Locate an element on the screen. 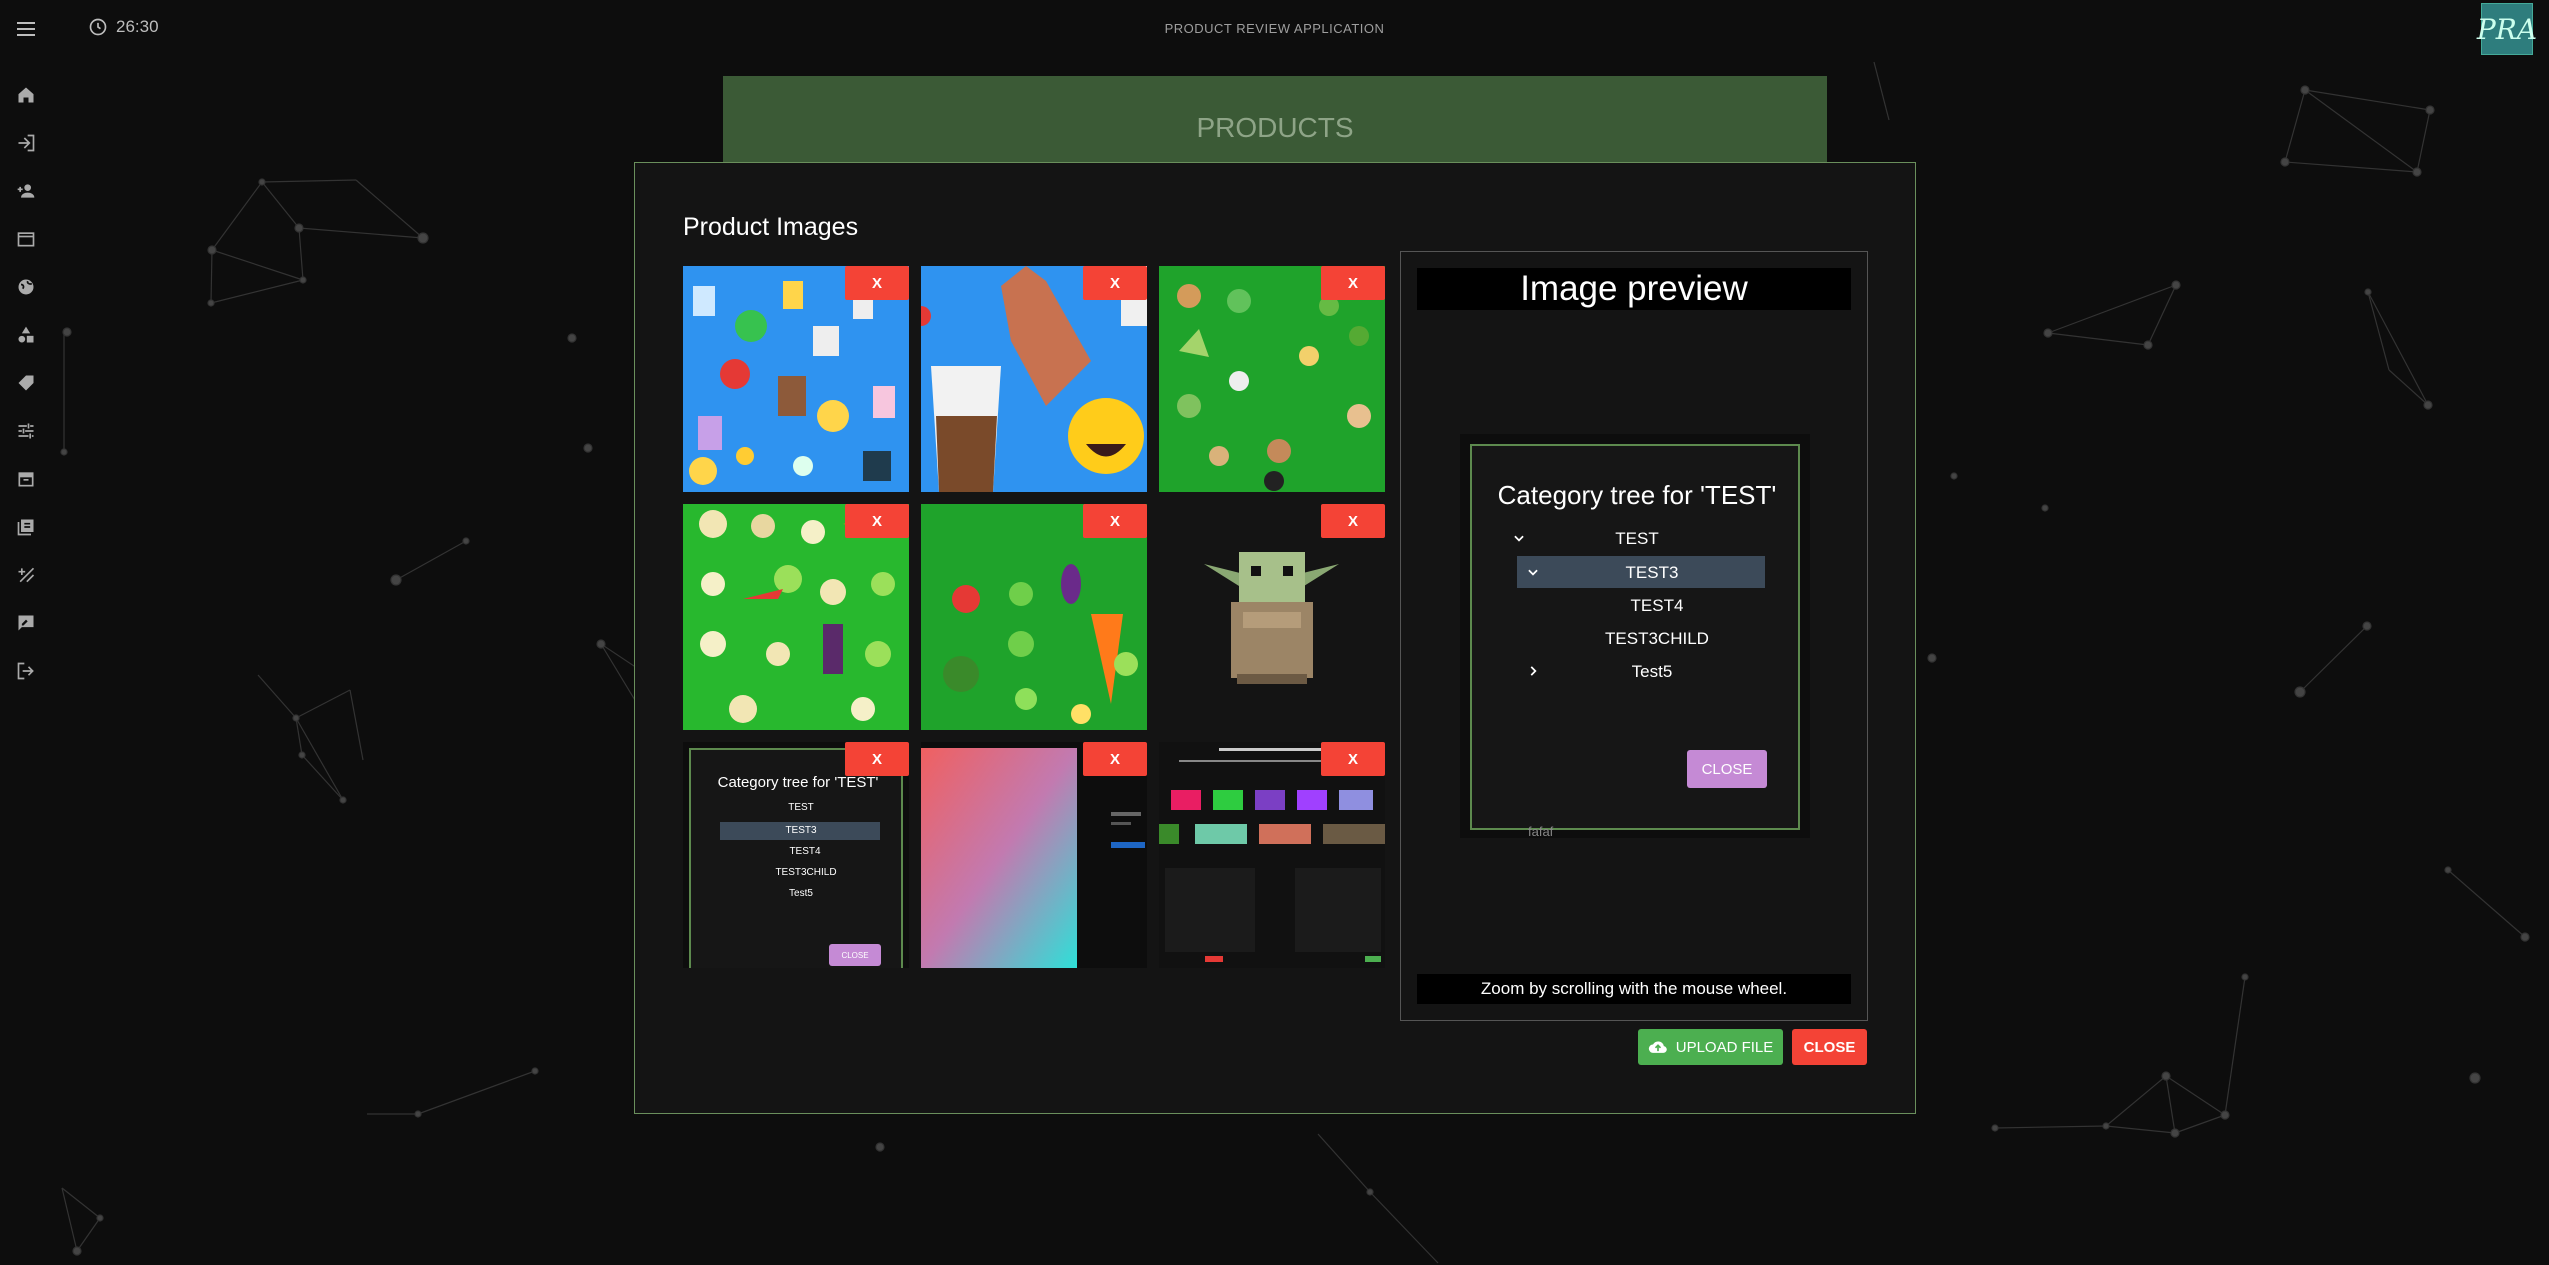  tag-icon is located at coordinates (26, 383).